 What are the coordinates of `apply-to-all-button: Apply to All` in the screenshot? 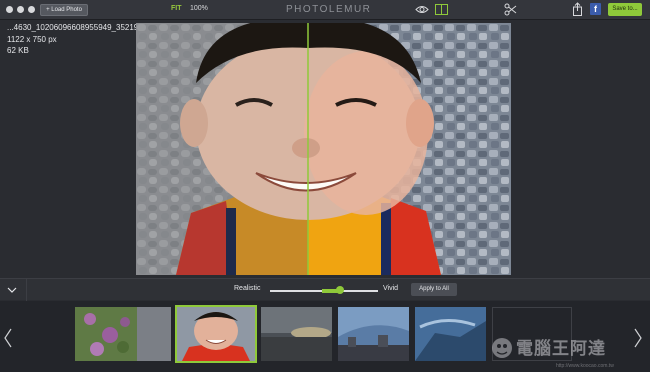 It's located at (434, 289).